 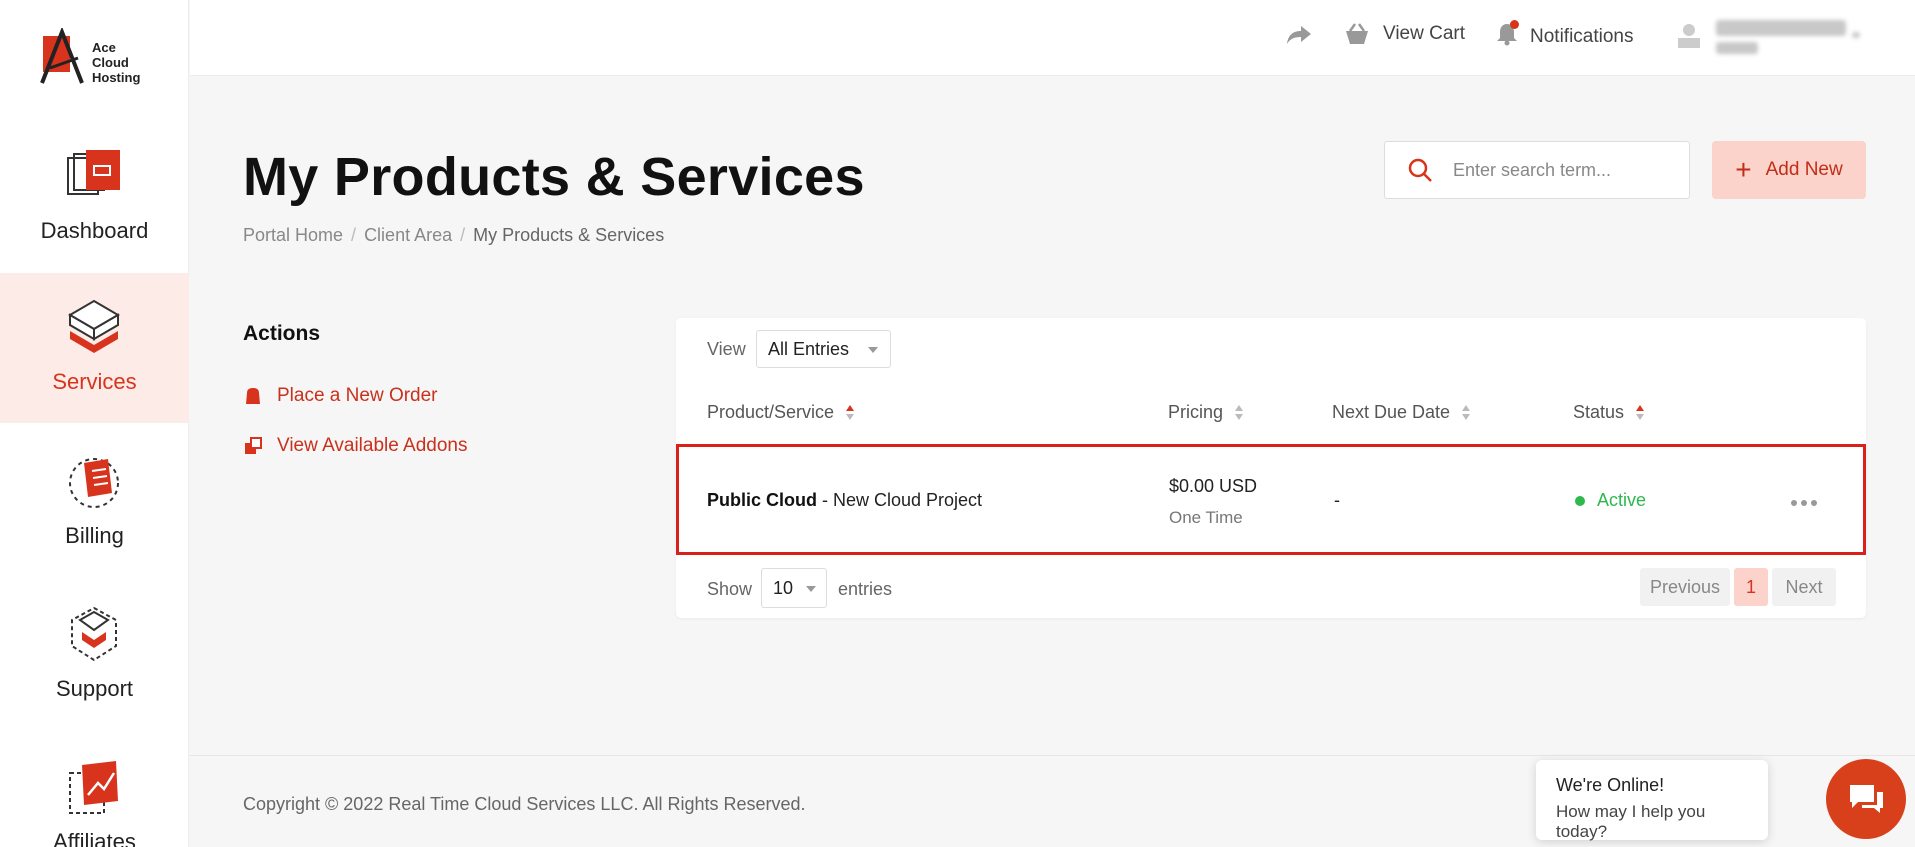 What do you see at coordinates (1206, 517) in the screenshot?
I see `billing-cycle-cell: One Time` at bounding box center [1206, 517].